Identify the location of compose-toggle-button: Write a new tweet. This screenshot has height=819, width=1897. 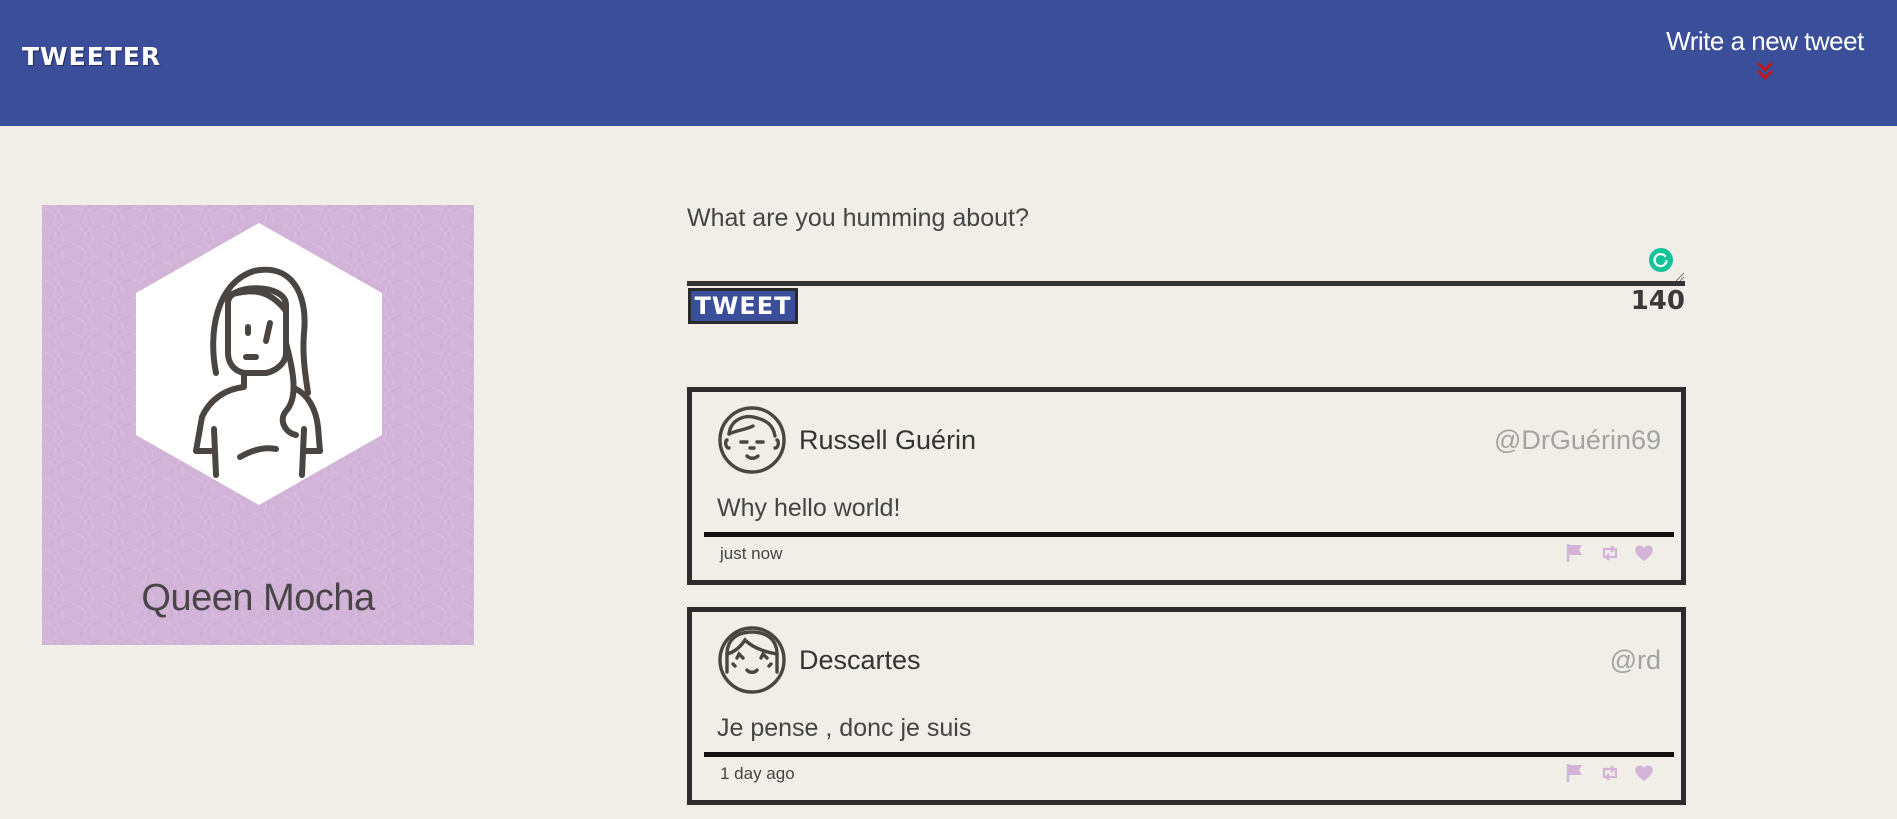
(1765, 54).